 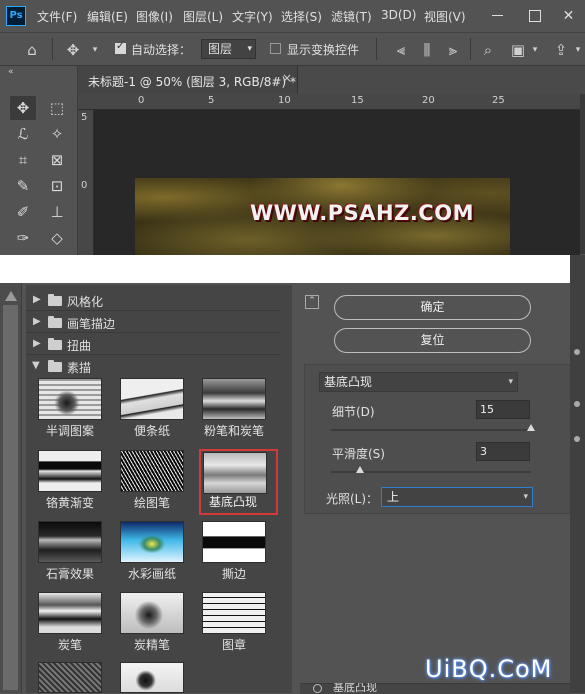 What do you see at coordinates (401, 50) in the screenshot?
I see `align-left-icon: ⫷` at bounding box center [401, 50].